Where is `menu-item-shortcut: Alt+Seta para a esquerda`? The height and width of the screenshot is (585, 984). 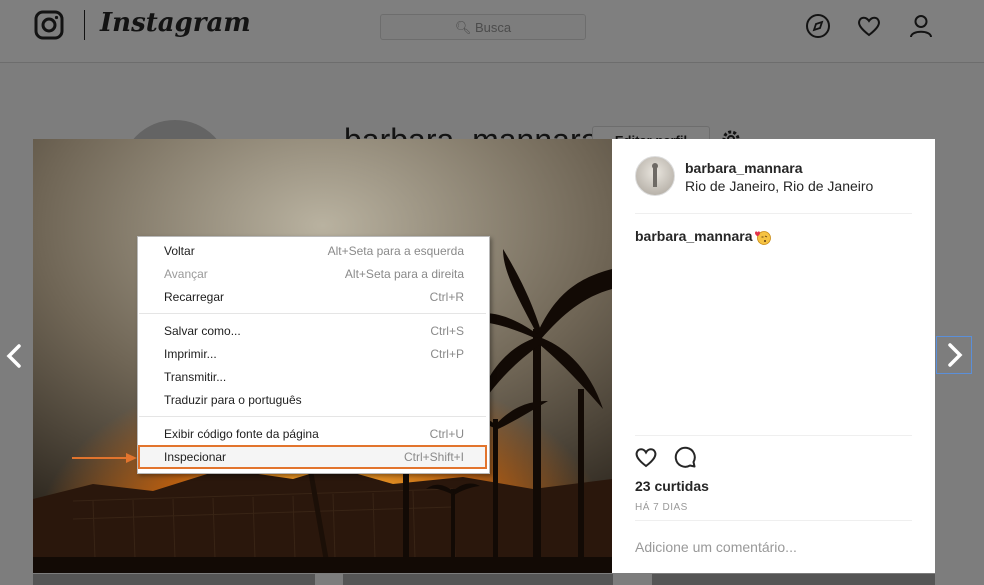
menu-item-shortcut: Alt+Seta para a esquerda is located at coordinates (395, 251).